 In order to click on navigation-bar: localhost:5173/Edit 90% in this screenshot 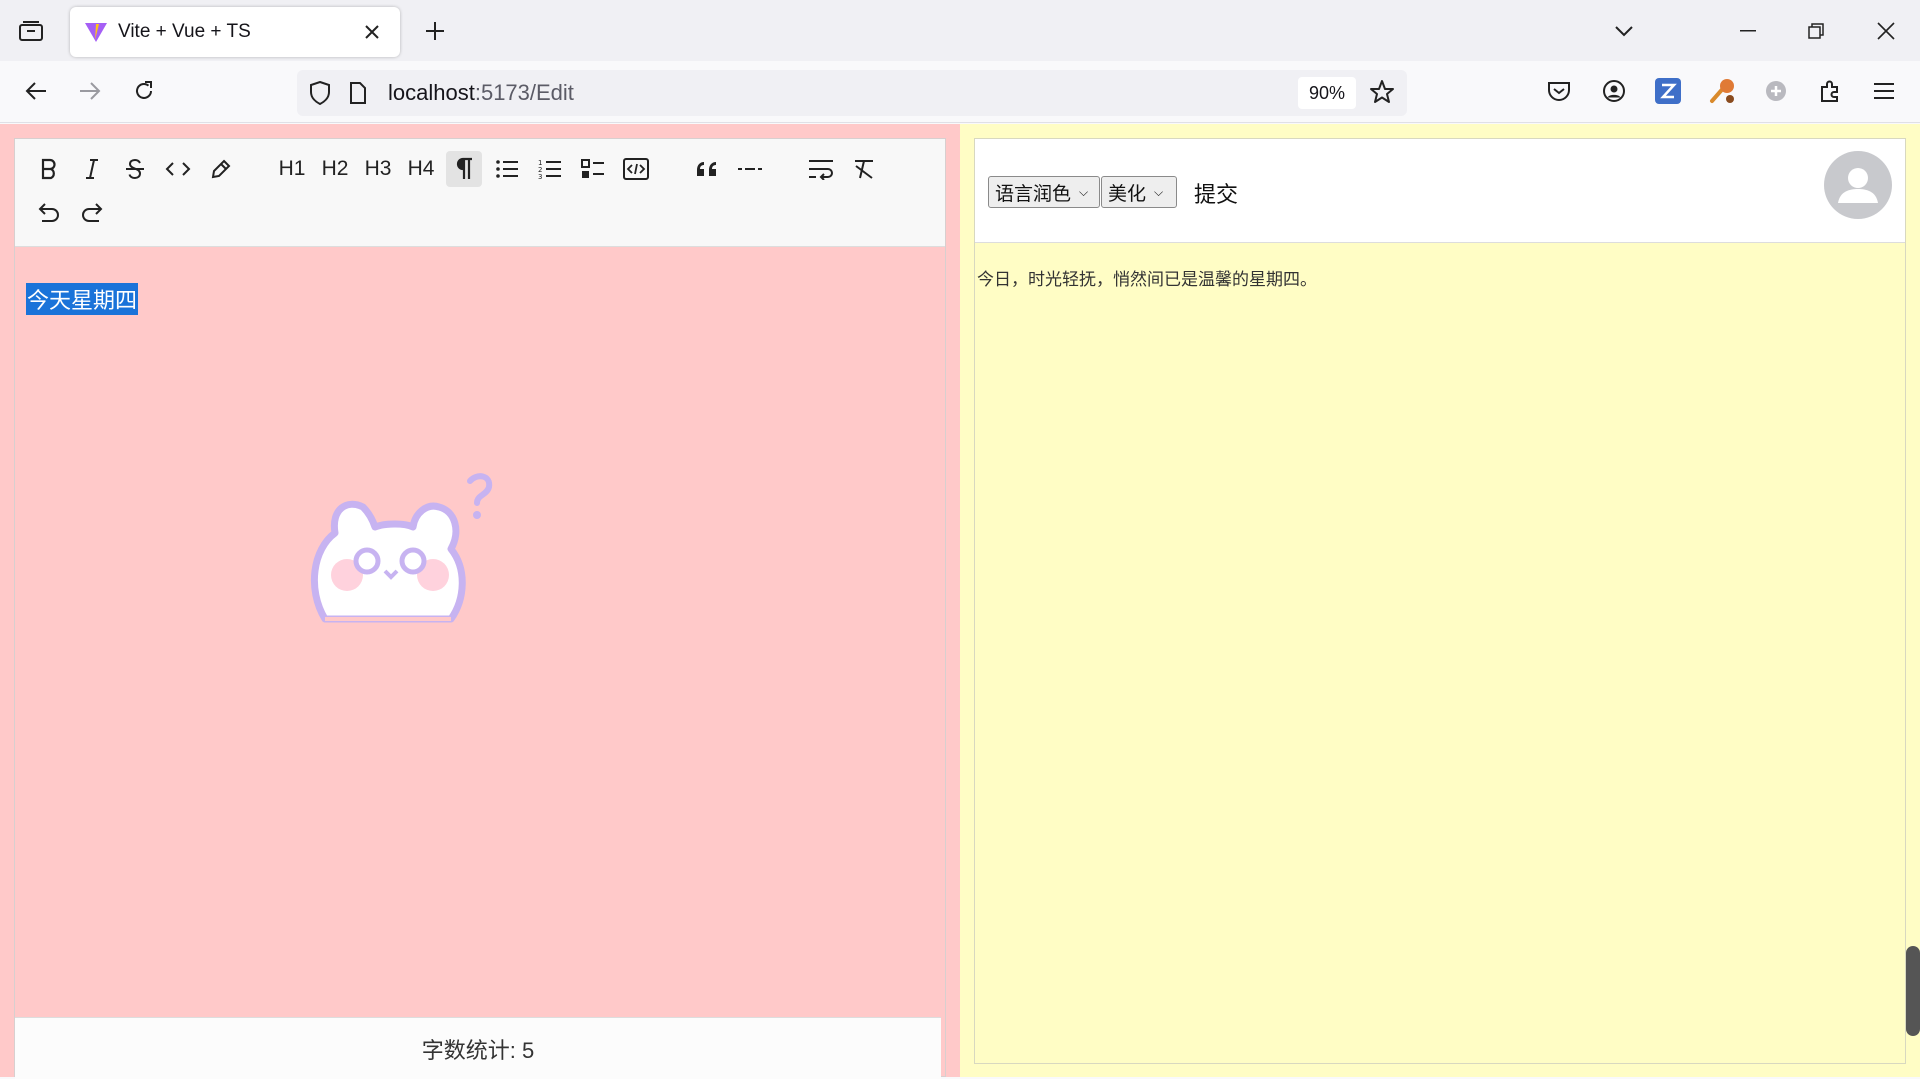, I will do `click(960, 92)`.